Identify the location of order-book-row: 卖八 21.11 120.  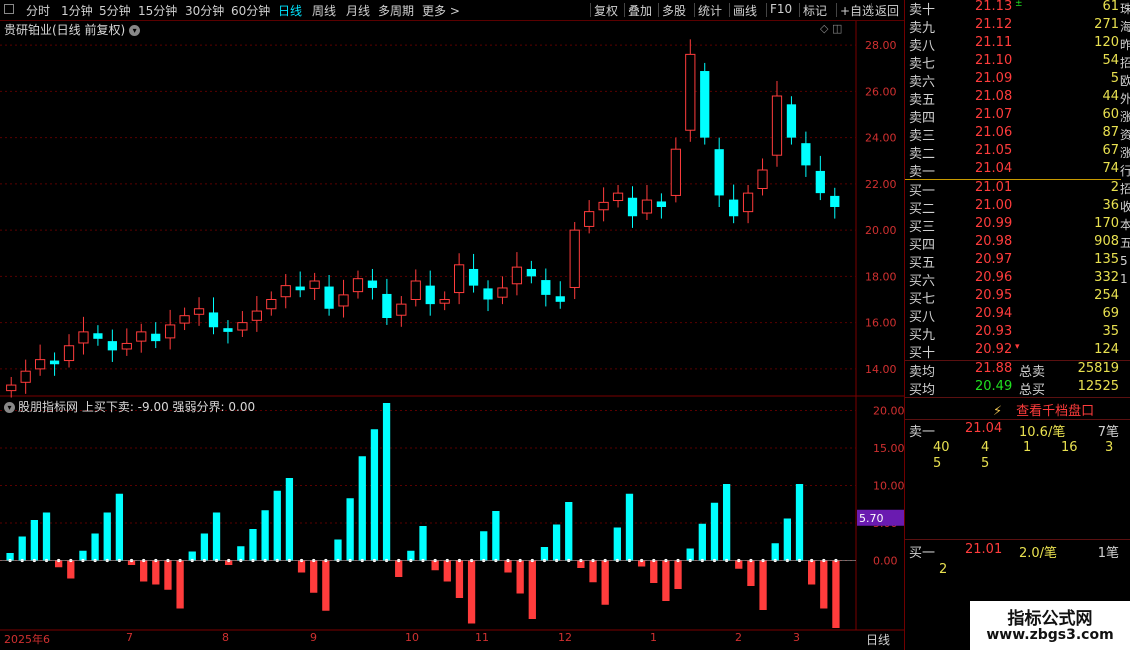
(1016, 44).